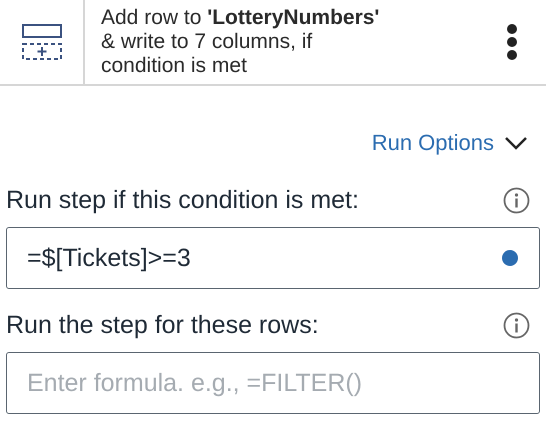  What do you see at coordinates (450, 143) in the screenshot?
I see `run-options-toggle: Run Options` at bounding box center [450, 143].